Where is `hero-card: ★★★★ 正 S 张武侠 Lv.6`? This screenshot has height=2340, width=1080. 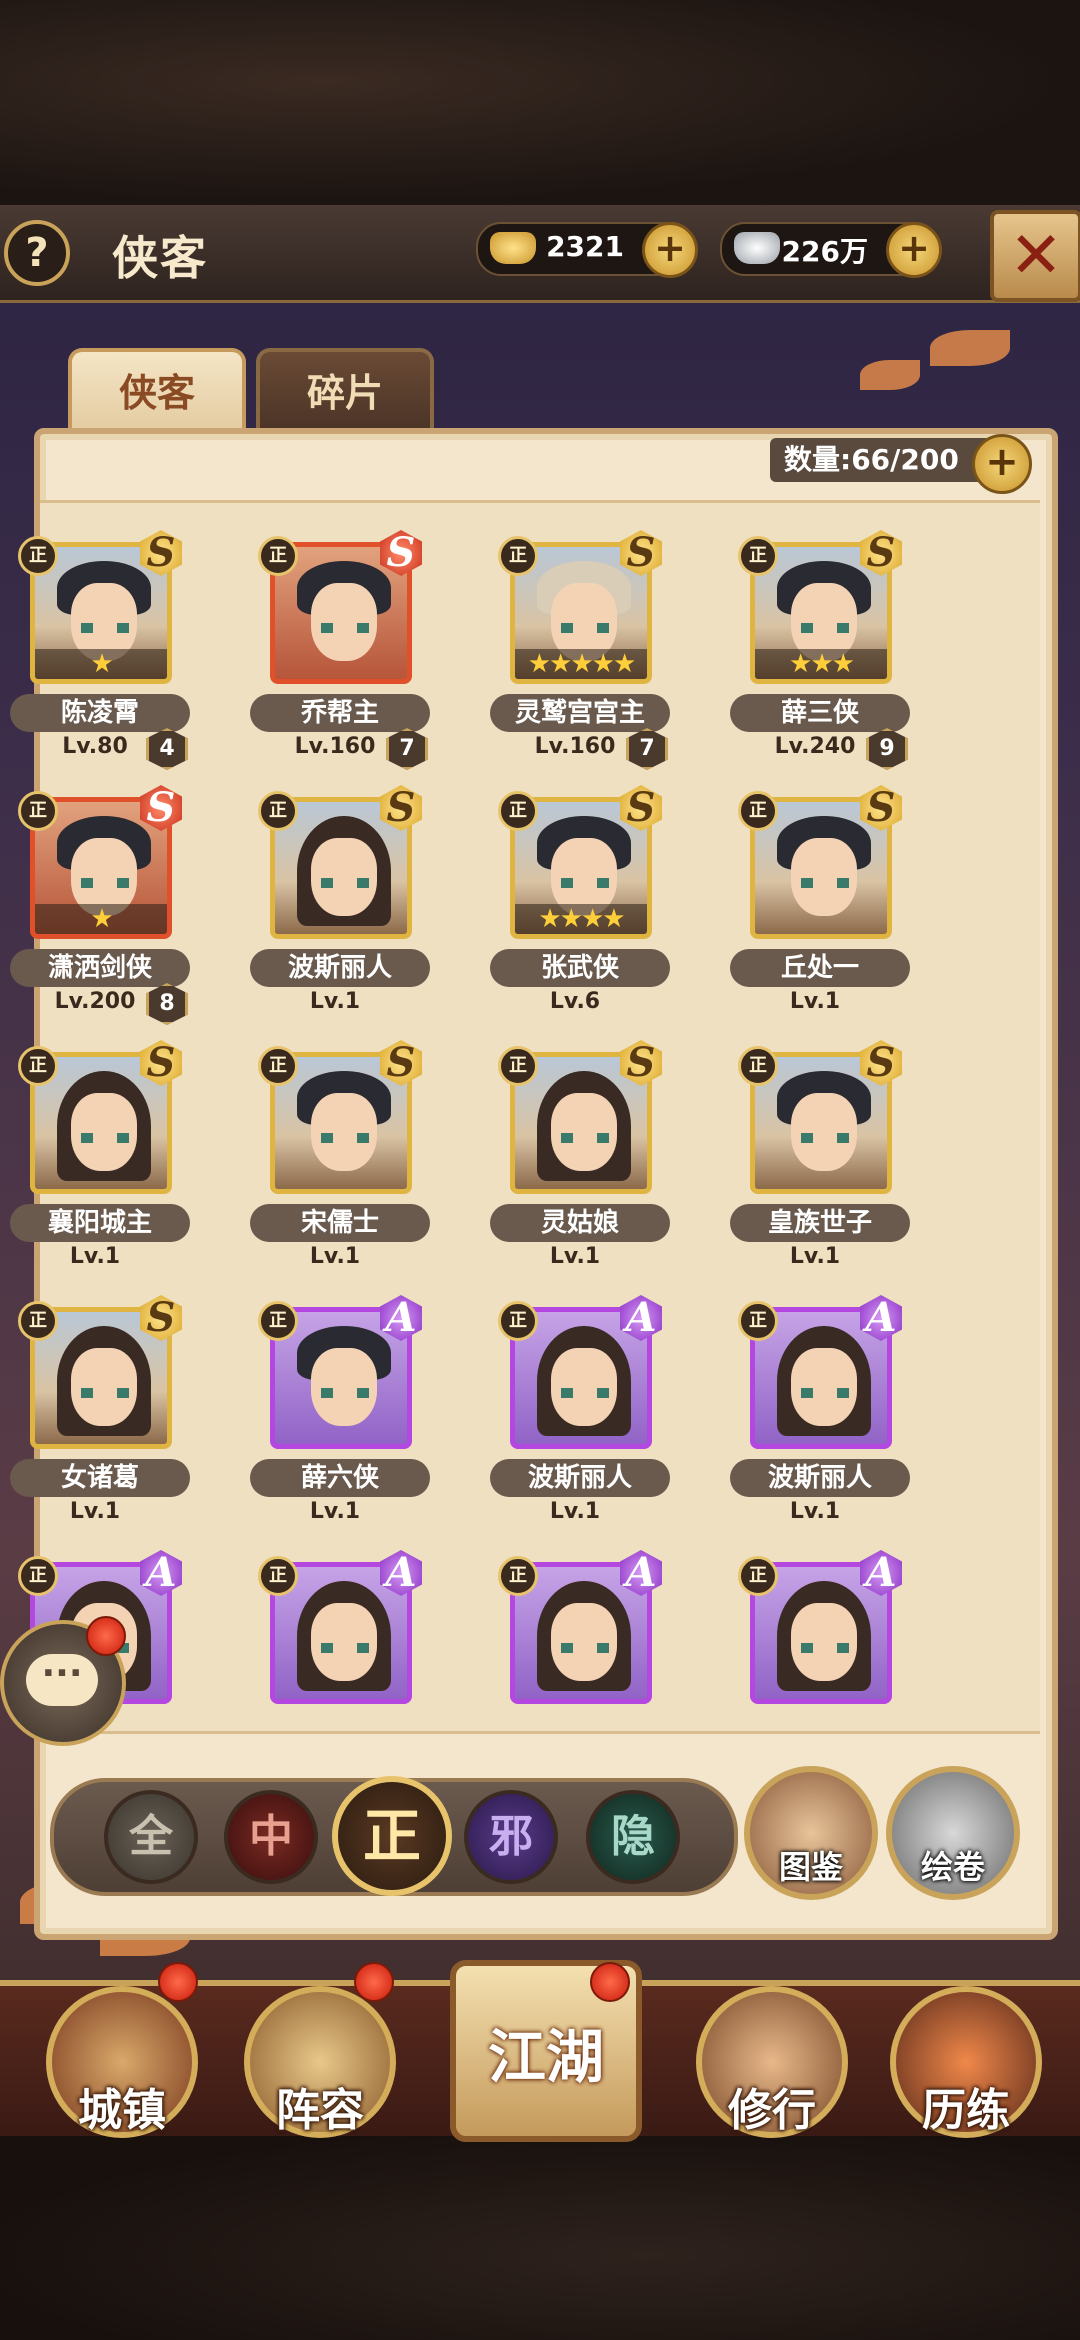
hero-card: ★★★★ 正 S 张武侠 Lv.6 is located at coordinates (580, 906).